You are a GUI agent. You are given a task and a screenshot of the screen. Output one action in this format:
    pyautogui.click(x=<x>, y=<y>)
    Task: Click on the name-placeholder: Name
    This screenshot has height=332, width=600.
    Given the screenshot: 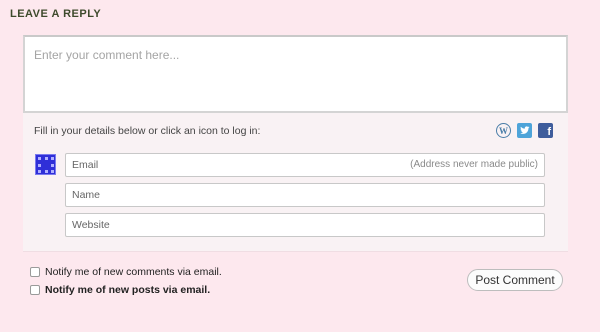 What is the action you would take?
    pyautogui.click(x=86, y=195)
    